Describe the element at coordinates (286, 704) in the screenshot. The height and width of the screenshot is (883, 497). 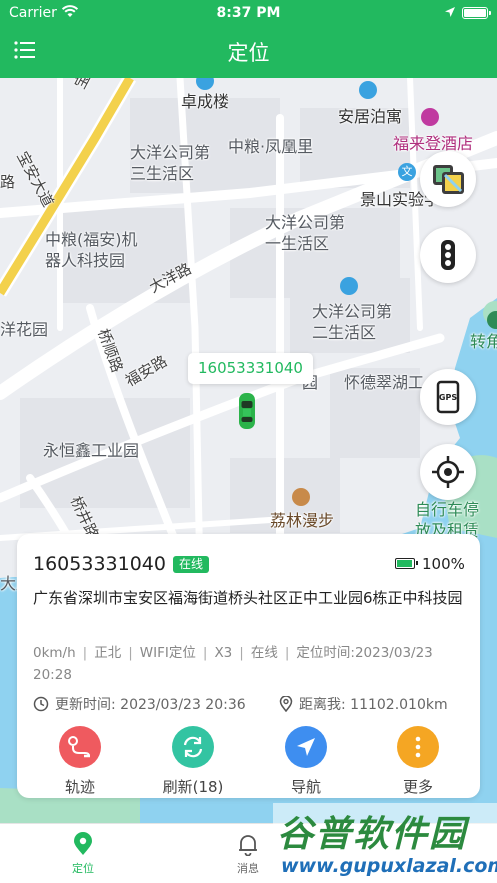
I see `pin-outline-icon` at that location.